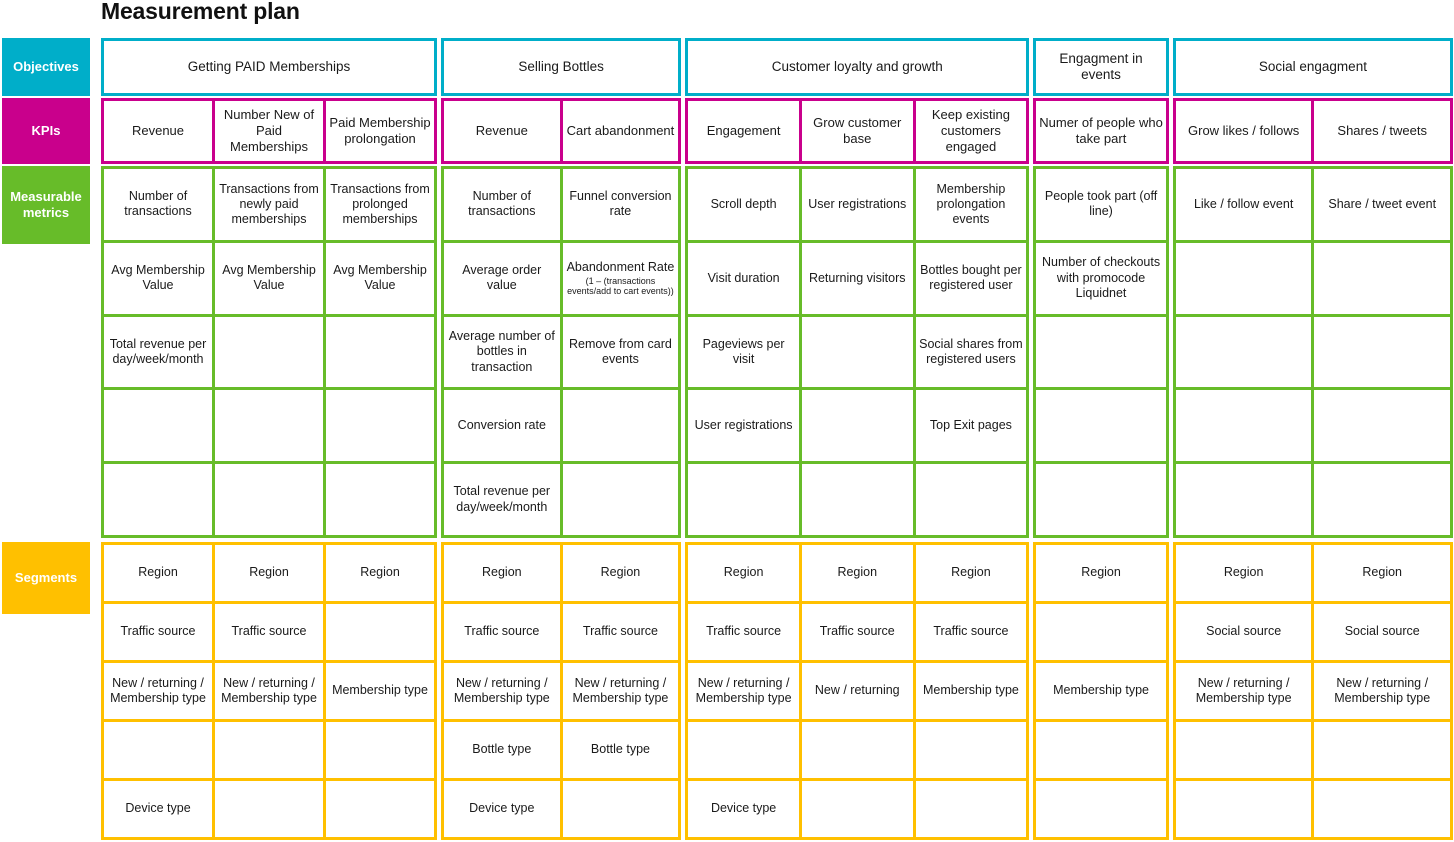  Describe the element at coordinates (857, 67) in the screenshot. I see `objective-cell: Customer loyalty and growth` at that location.